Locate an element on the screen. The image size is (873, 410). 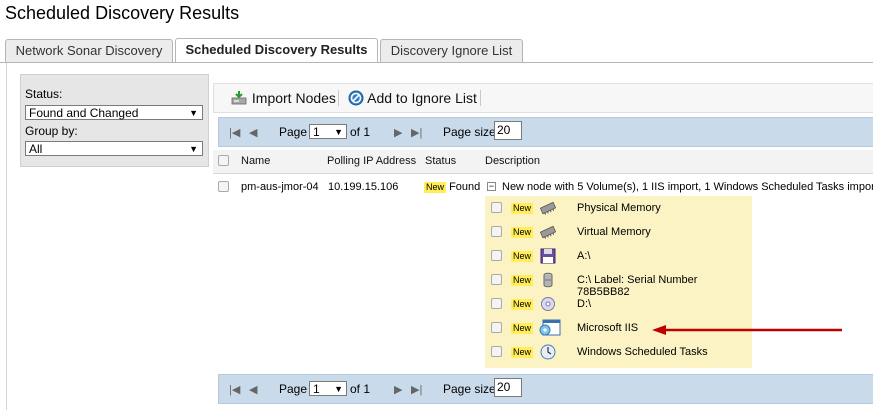
tab-scheduled-discovery-results: Scheduled Discovery Results is located at coordinates (276, 50).